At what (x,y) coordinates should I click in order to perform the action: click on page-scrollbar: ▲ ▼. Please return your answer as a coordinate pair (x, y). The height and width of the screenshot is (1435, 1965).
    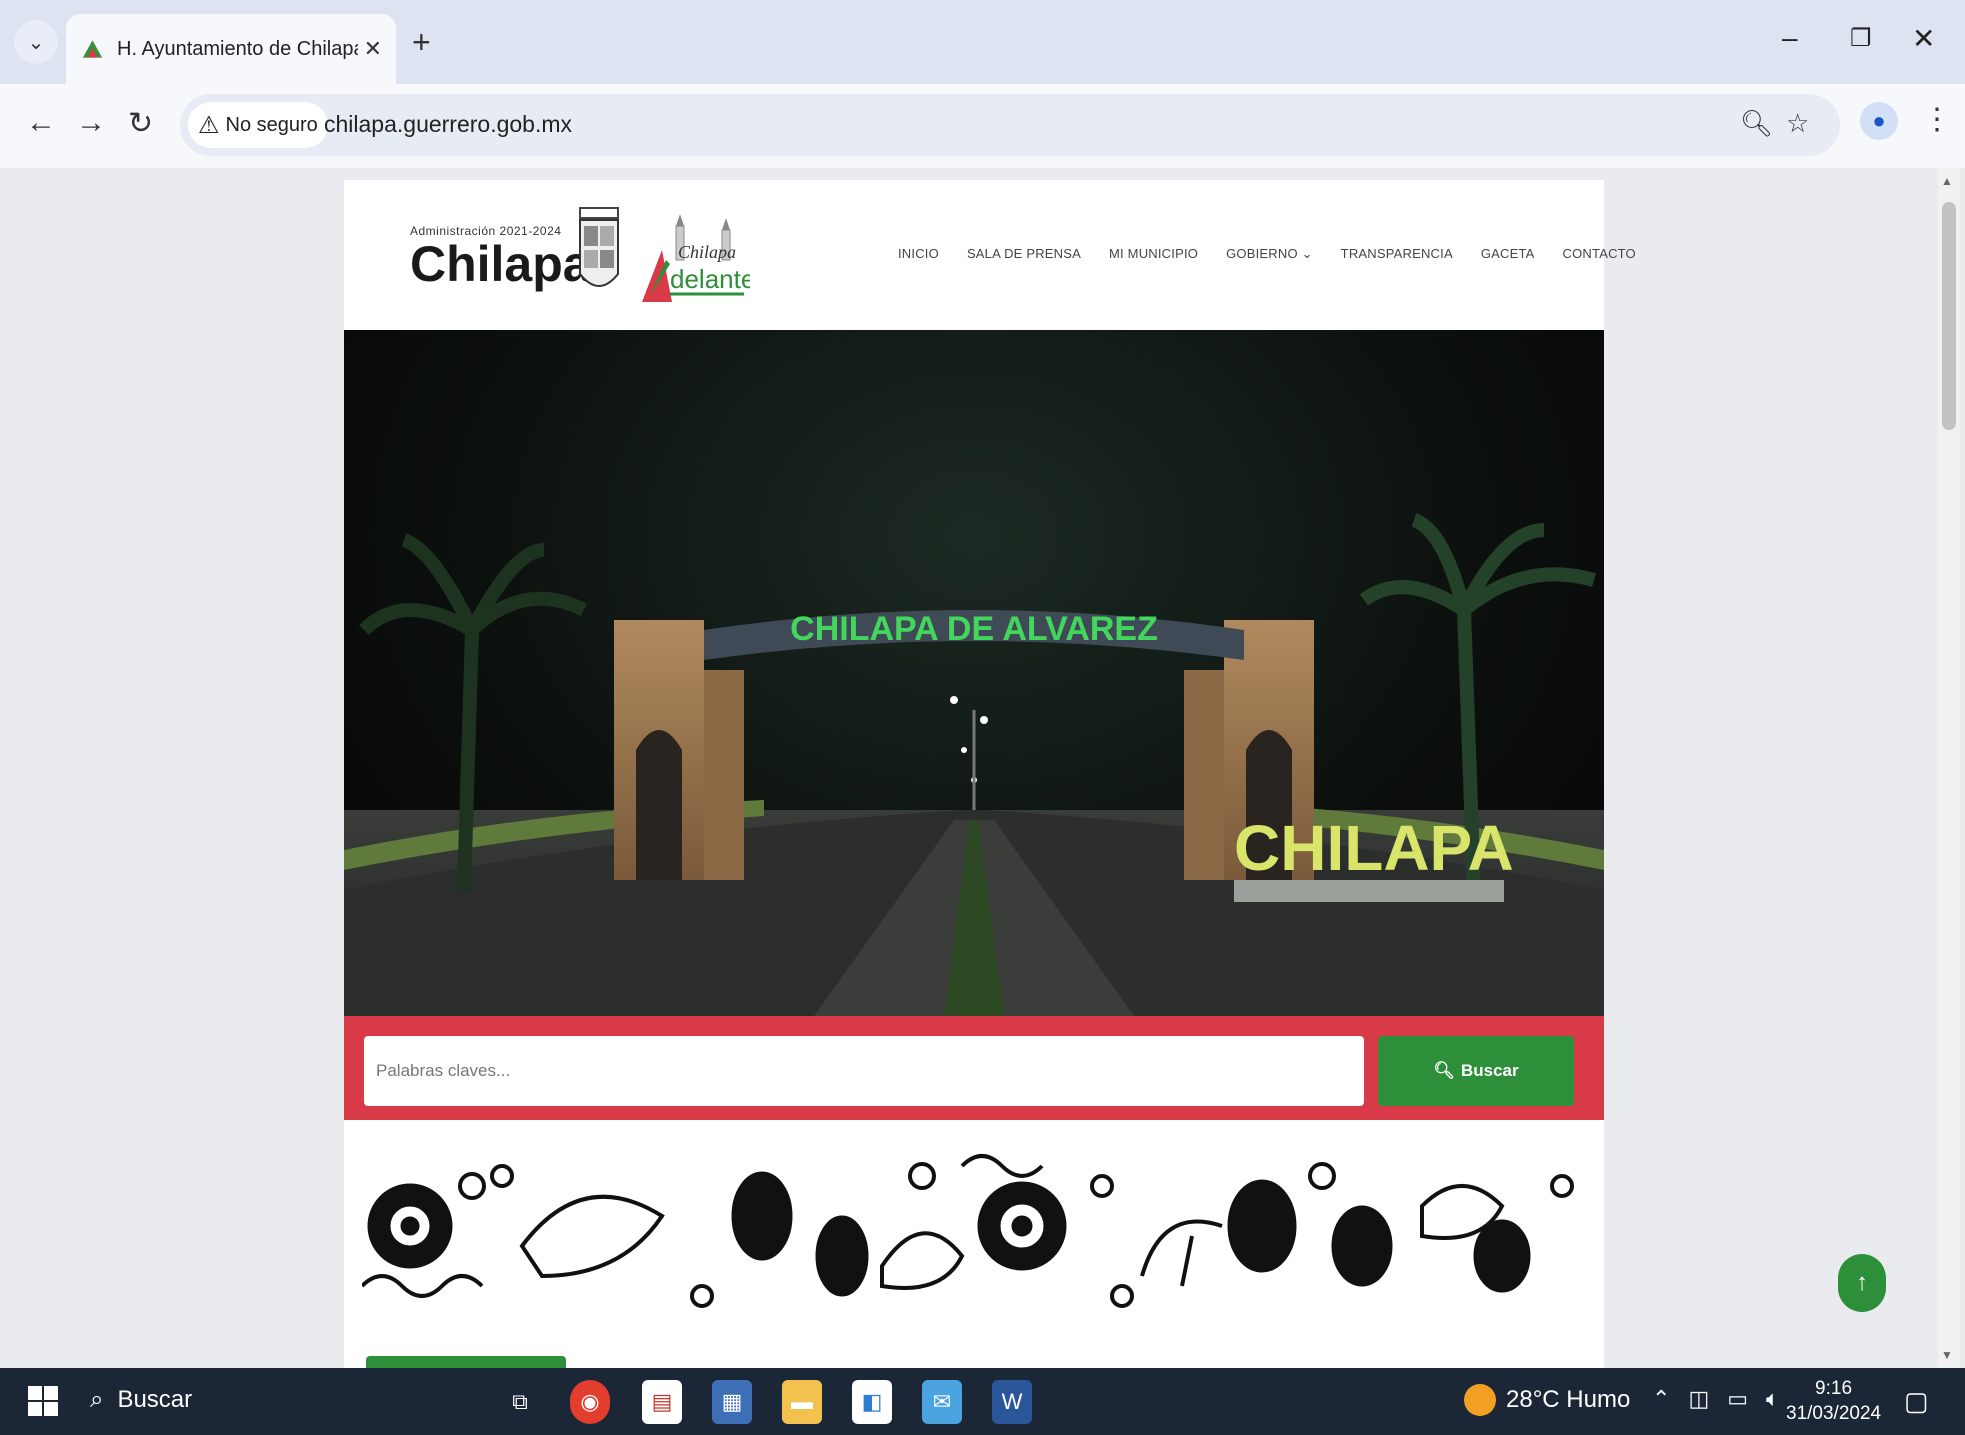
    Looking at the image, I should click on (1949, 768).